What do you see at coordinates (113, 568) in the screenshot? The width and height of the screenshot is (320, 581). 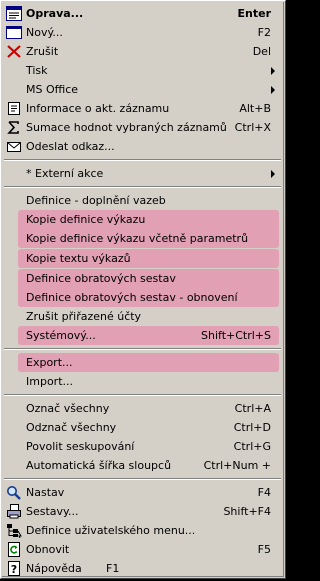 I see `menu-item-shortcut: F1` at bounding box center [113, 568].